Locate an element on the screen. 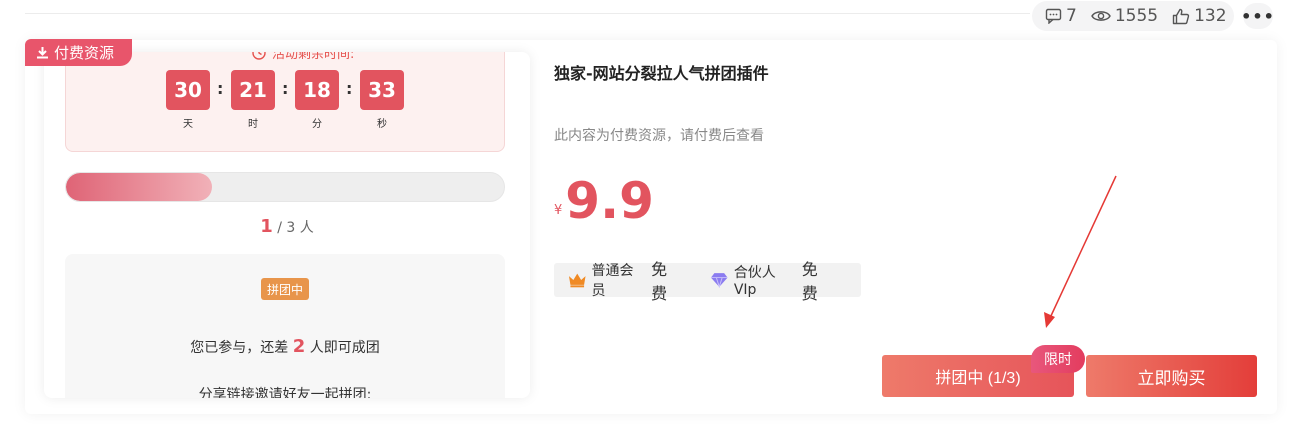  more-dots-icon: ••• is located at coordinates (1258, 16).